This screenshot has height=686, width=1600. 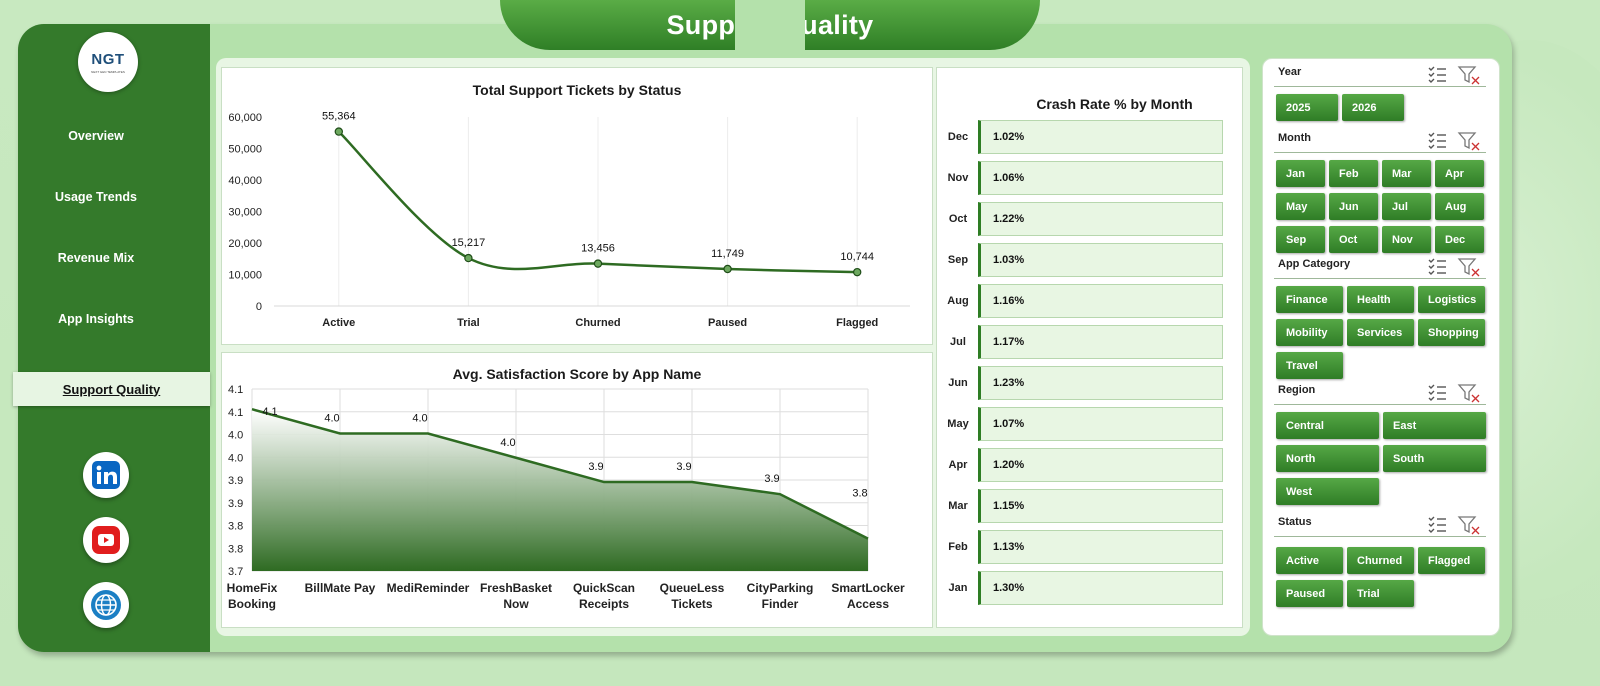 What do you see at coordinates (1309, 560) in the screenshot?
I see `filter-option-status: Active` at bounding box center [1309, 560].